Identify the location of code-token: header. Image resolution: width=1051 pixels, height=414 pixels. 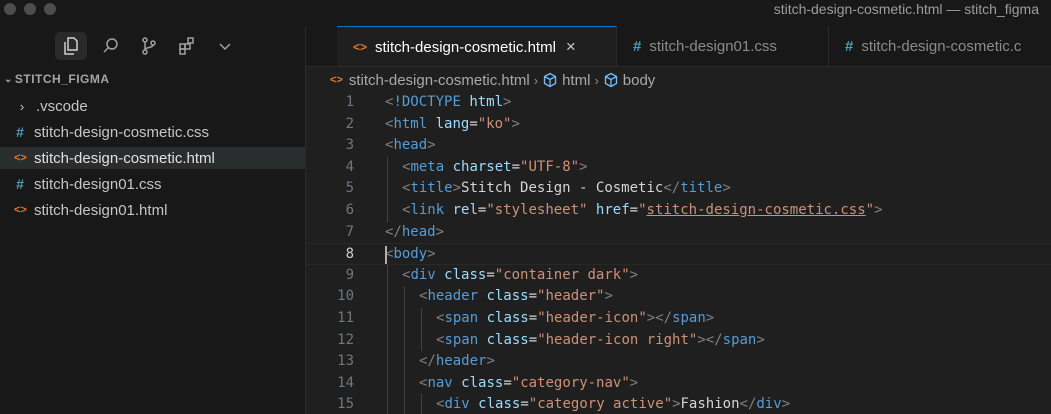
(453, 296).